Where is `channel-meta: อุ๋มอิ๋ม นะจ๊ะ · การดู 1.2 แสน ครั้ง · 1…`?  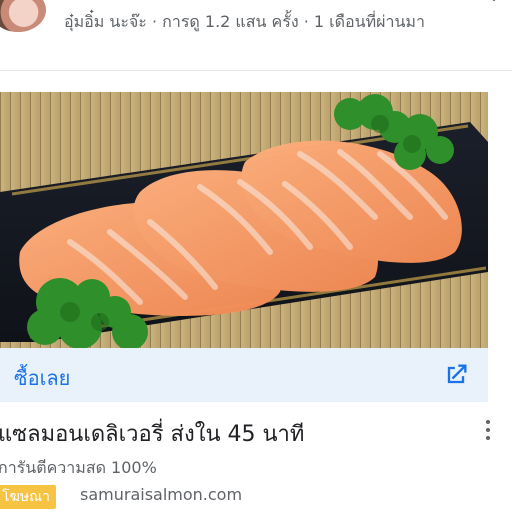 channel-meta: อุ๋มอิ๋ม นะจ๊ะ · การดู 1.2 แสน ครั้ง · 1… is located at coordinates (244, 21).